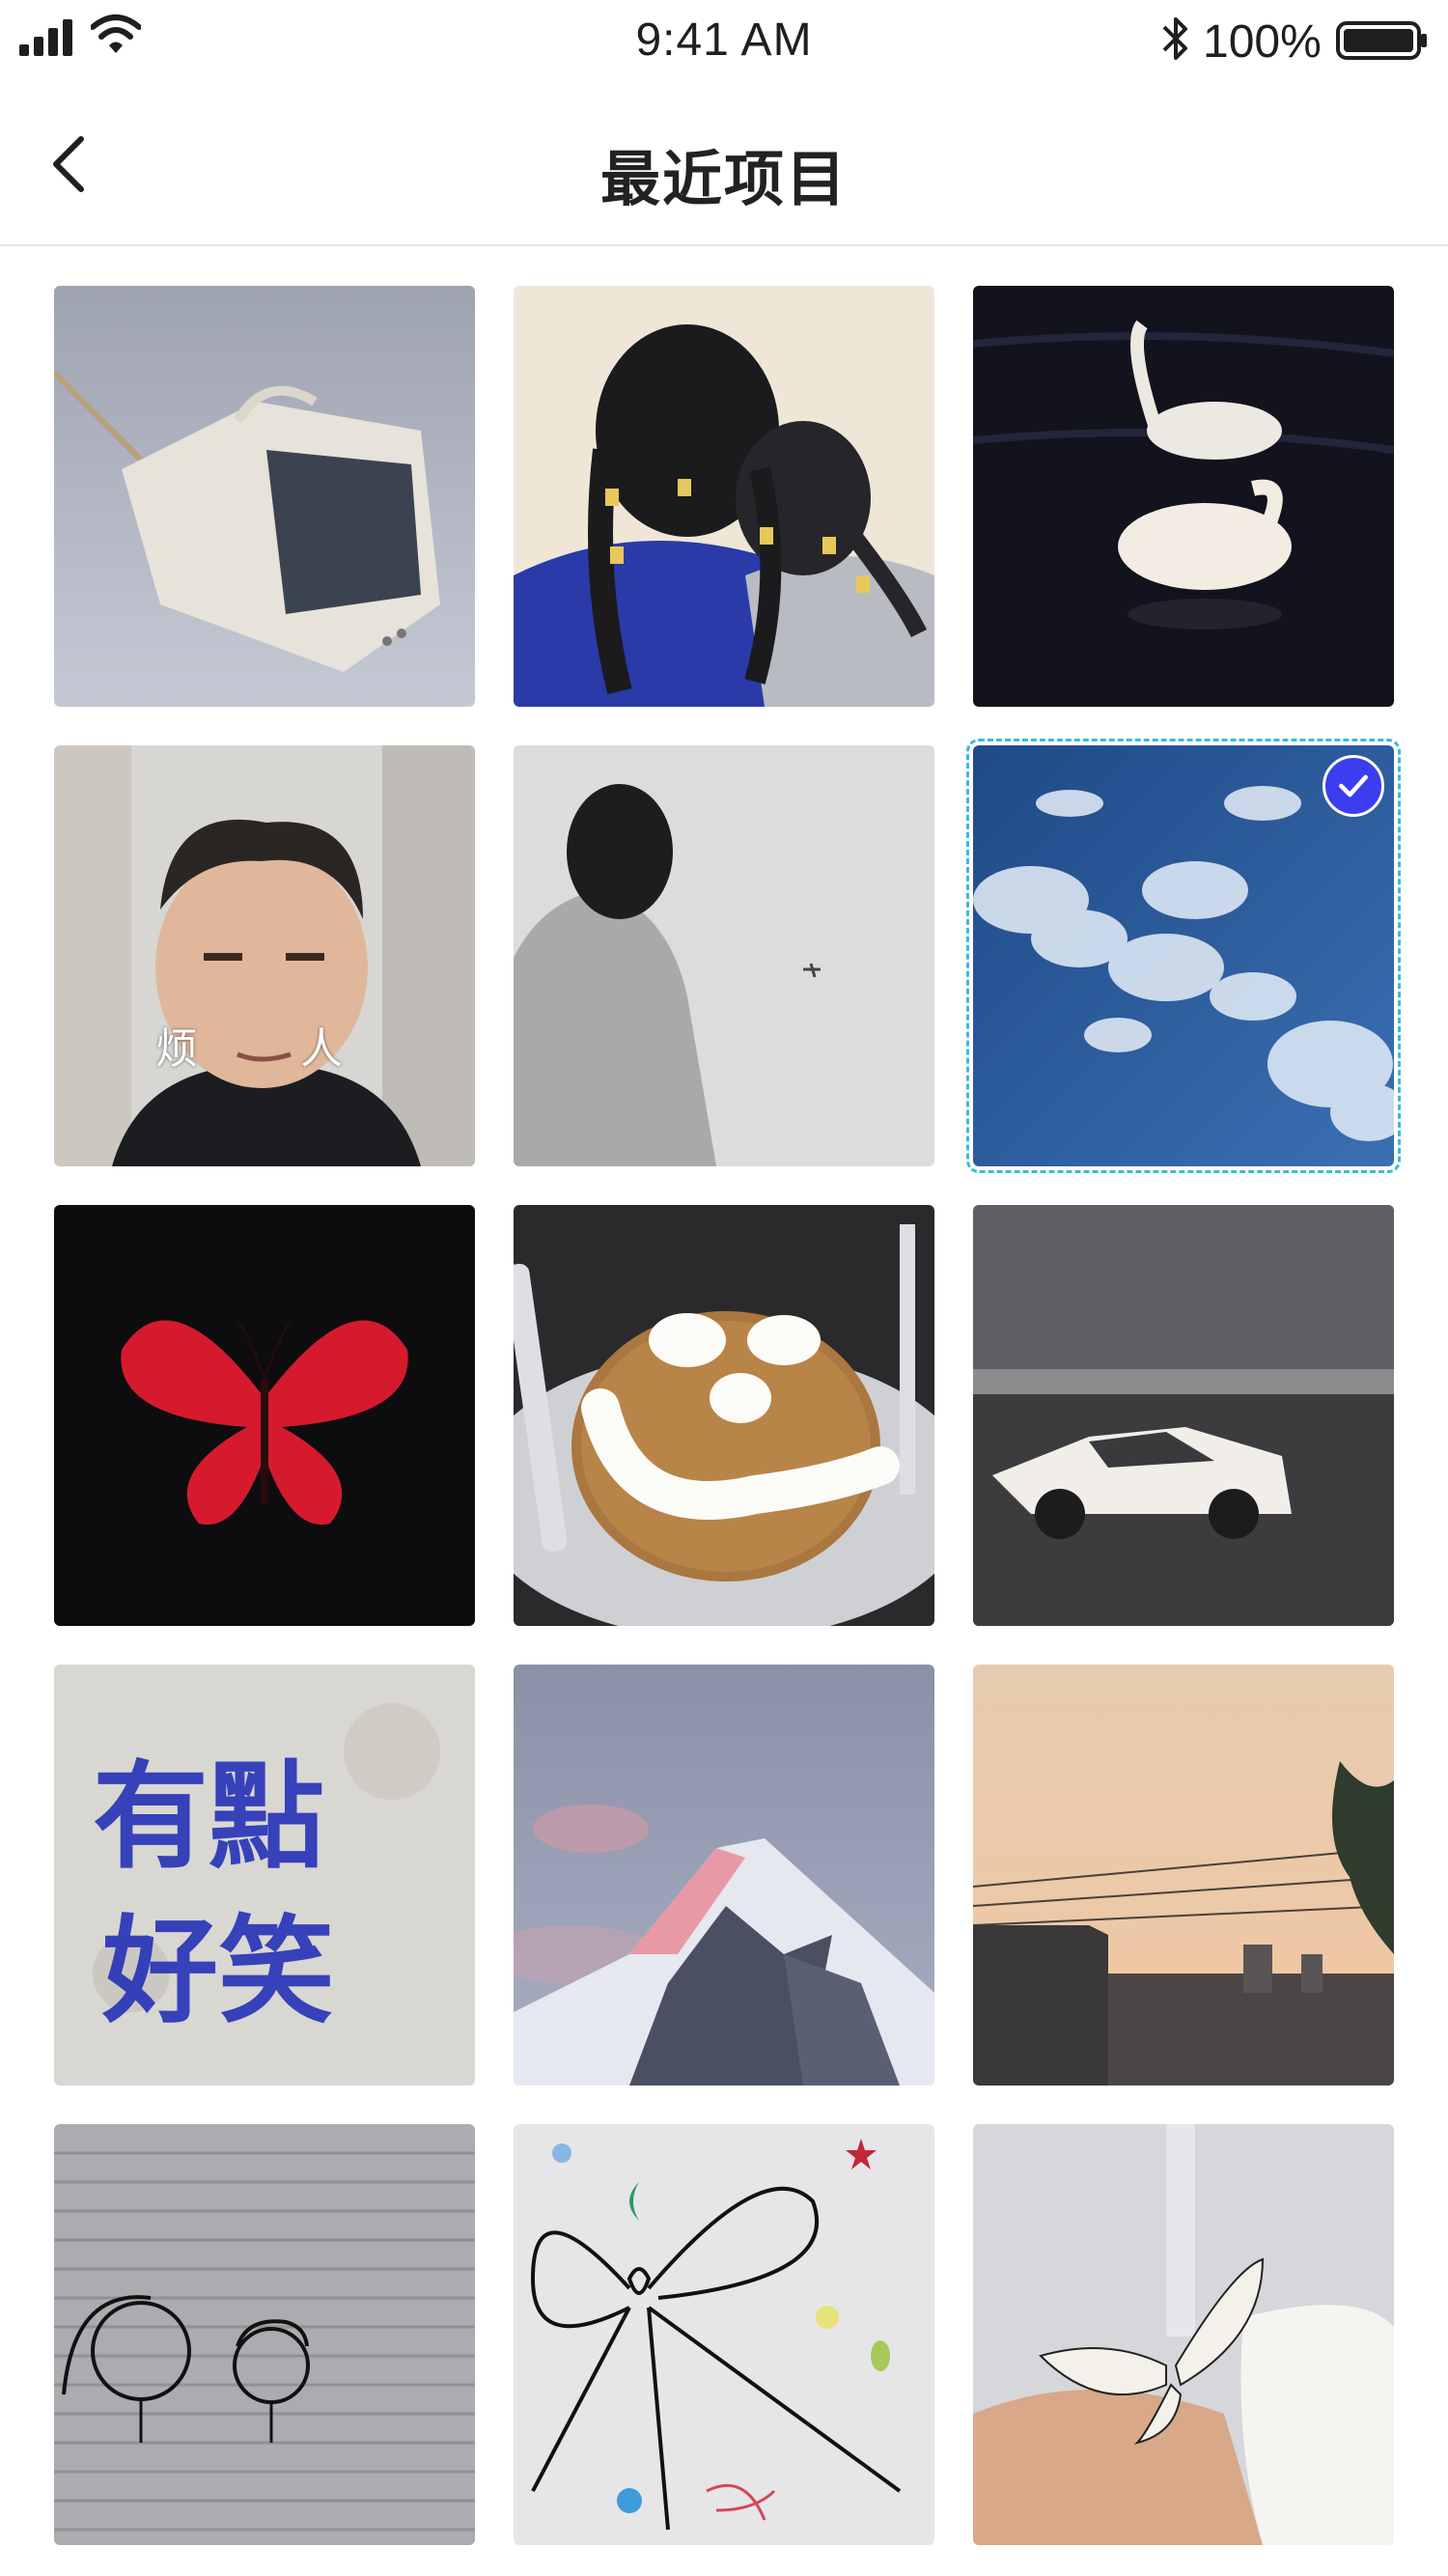 This screenshot has width=1448, height=2576. I want to click on ribbon-drawing-image, so click(724, 2334).